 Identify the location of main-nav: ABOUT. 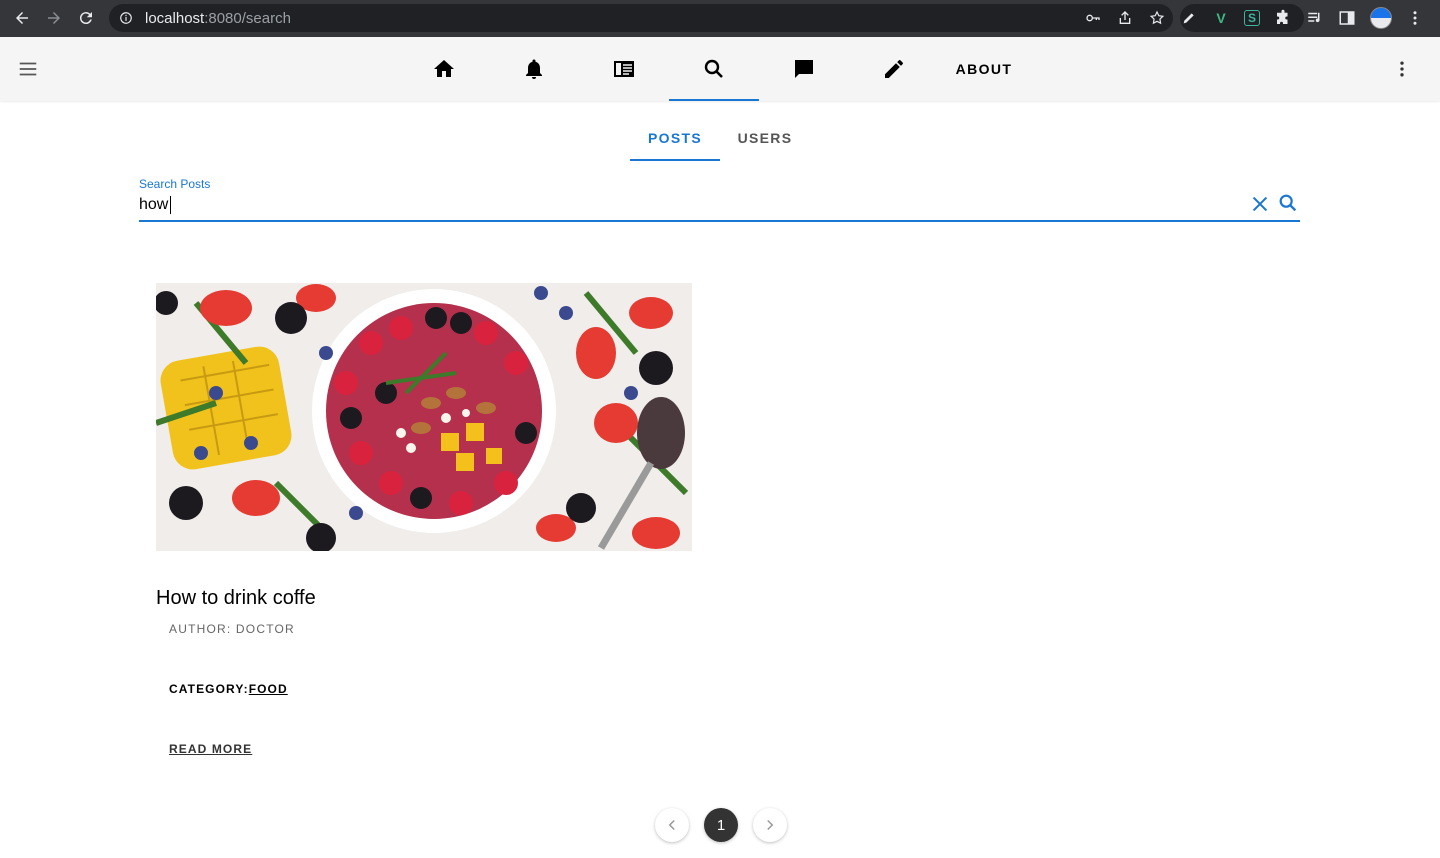
(714, 69).